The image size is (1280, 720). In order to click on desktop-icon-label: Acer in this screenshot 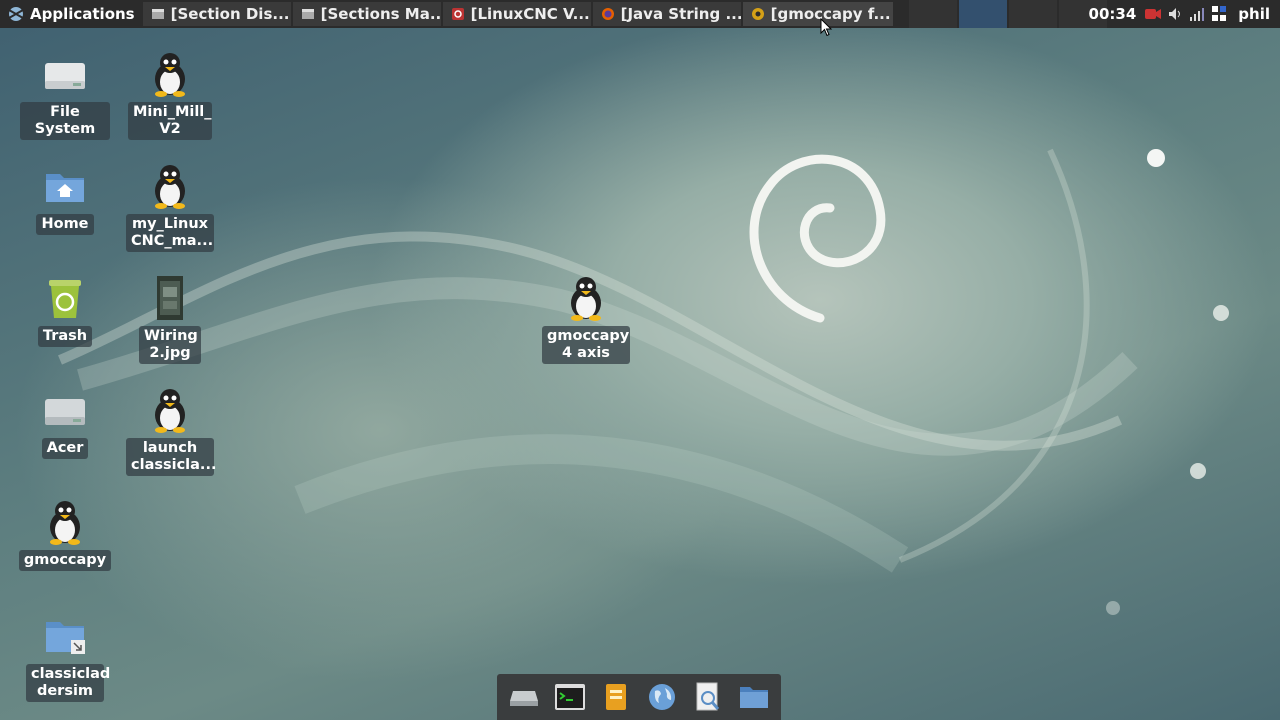, I will do `click(65, 448)`.